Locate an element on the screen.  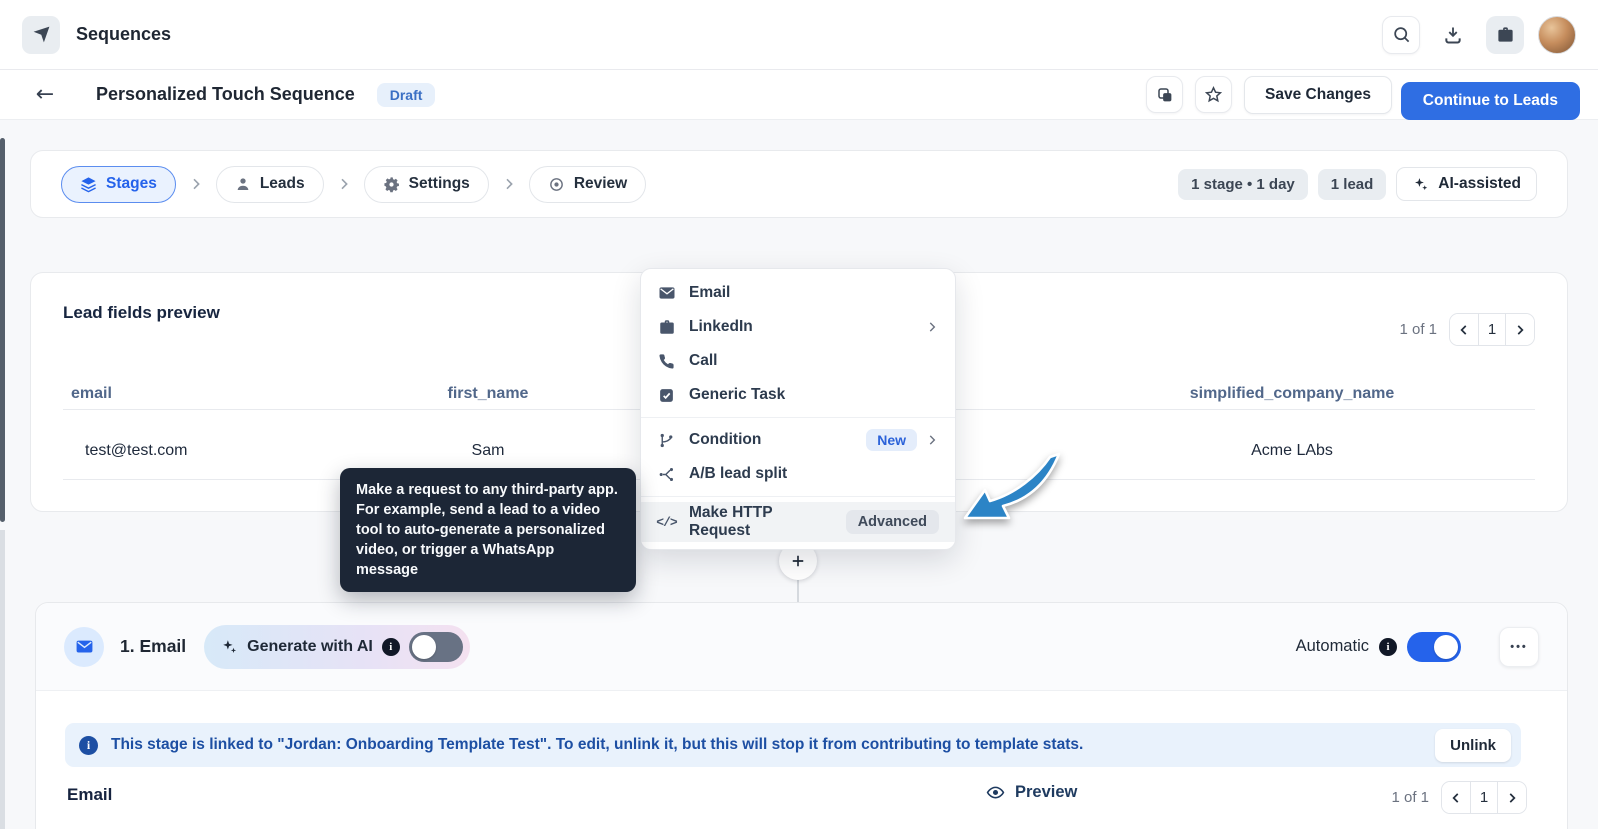
checkbox-icon is located at coordinates (666, 395).